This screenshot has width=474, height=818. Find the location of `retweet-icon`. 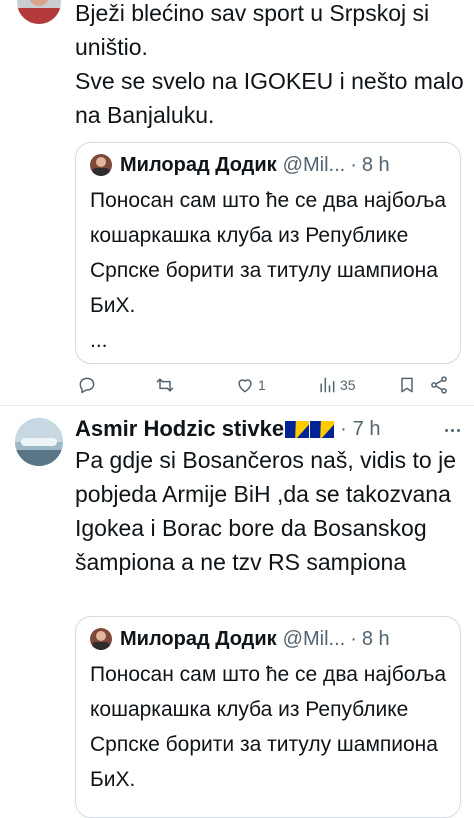

retweet-icon is located at coordinates (165, 385).